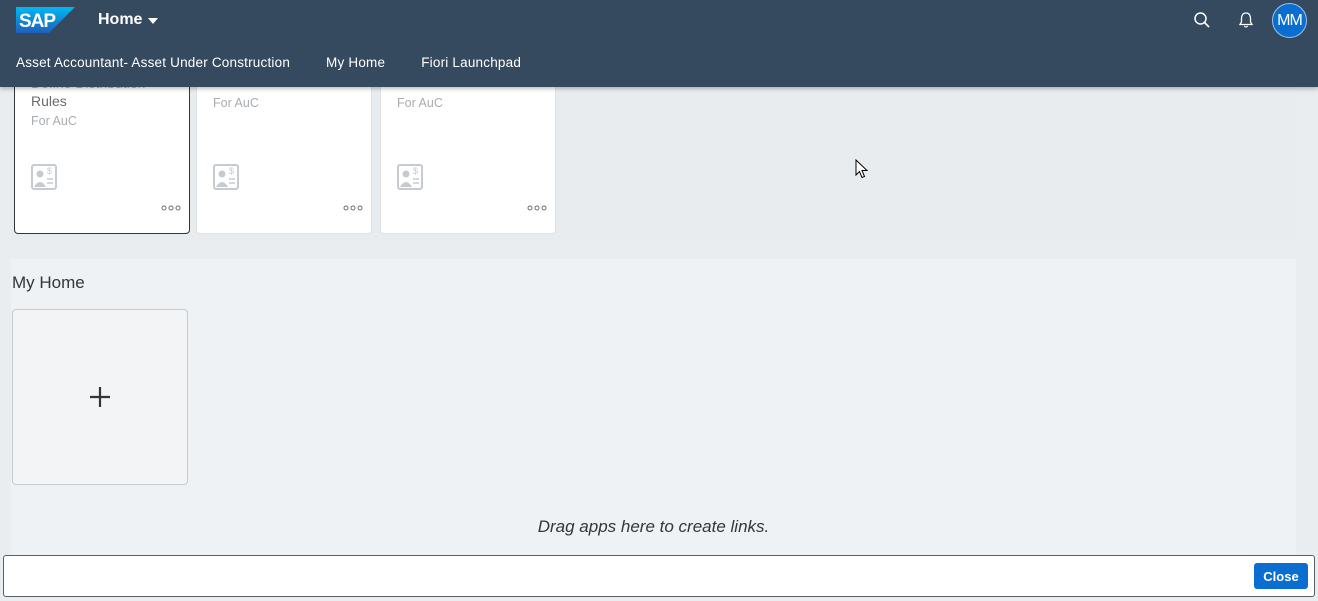 The height and width of the screenshot is (601, 1318). I want to click on group-title: My Home, so click(48, 282).